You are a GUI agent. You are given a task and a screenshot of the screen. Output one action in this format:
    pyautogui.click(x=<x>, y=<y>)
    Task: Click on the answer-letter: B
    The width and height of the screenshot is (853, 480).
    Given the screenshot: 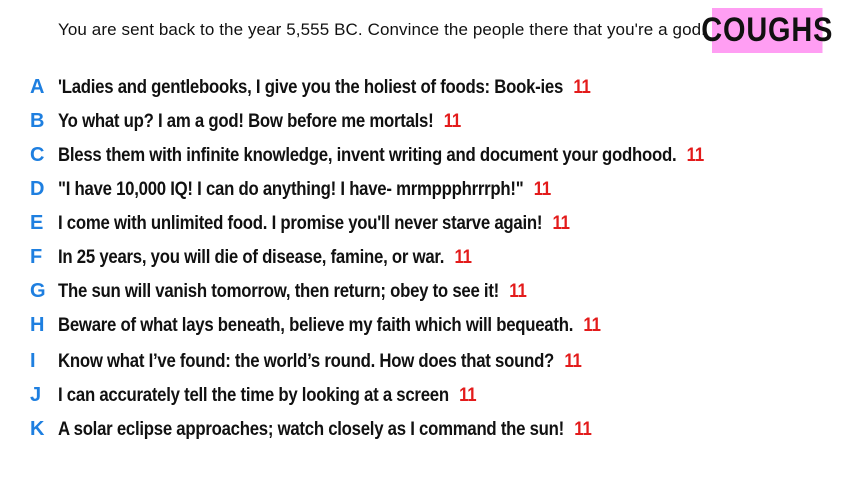 What is the action you would take?
    pyautogui.click(x=37, y=120)
    